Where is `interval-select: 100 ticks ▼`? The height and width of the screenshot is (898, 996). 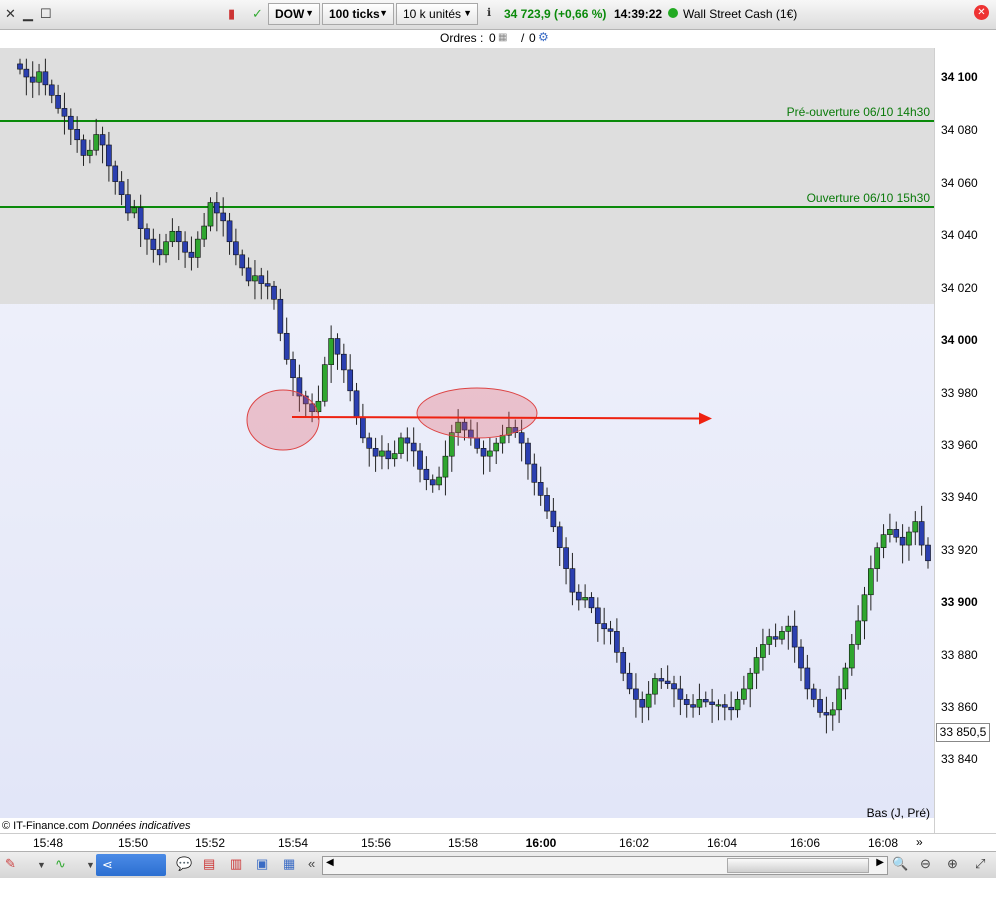
interval-select: 100 ticks ▼ is located at coordinates (358, 14).